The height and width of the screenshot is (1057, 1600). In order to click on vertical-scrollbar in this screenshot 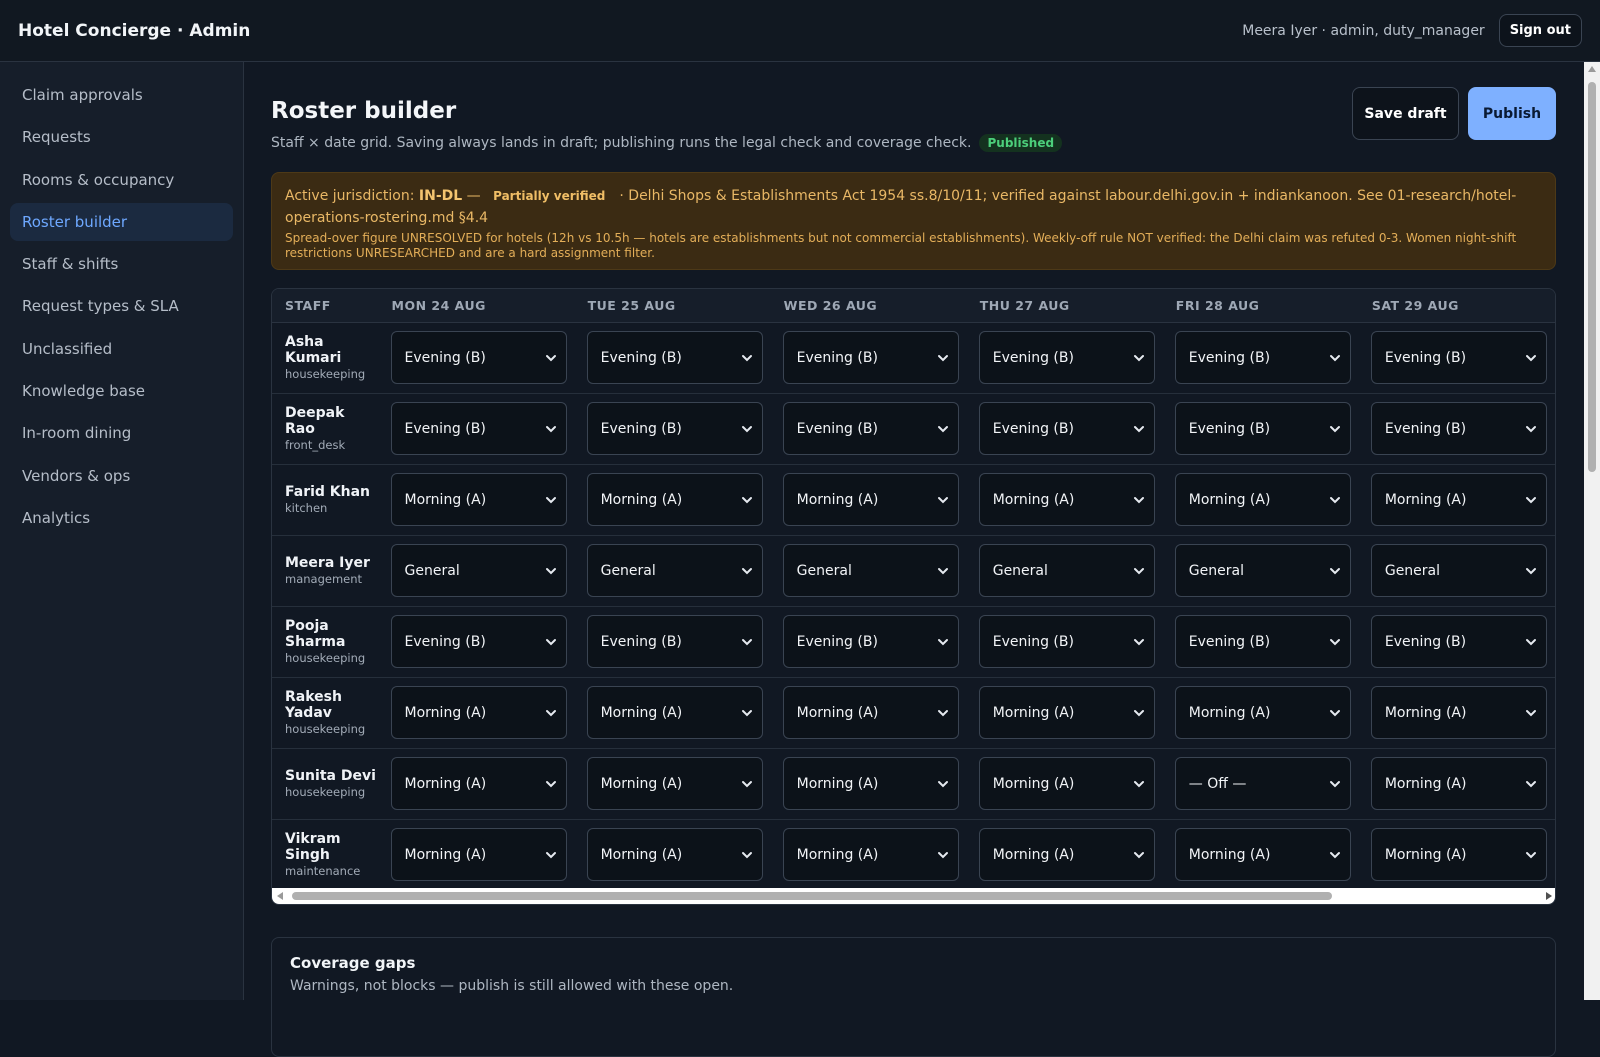, I will do `click(1592, 531)`.